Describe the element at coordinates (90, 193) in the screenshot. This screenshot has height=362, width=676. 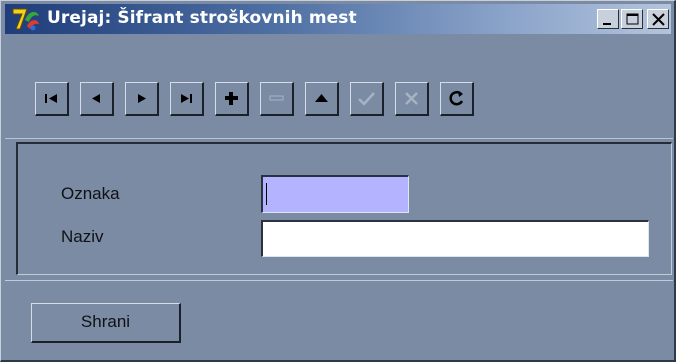
I see `code-label: Oznaka` at that location.